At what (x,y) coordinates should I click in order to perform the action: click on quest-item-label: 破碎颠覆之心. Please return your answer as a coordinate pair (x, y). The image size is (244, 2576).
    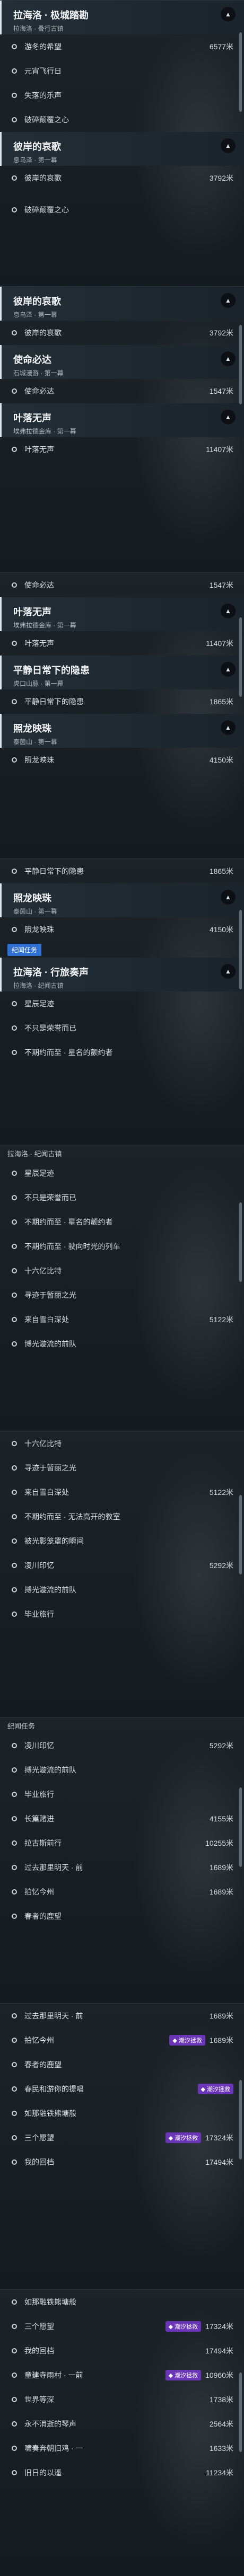
    Looking at the image, I should click on (47, 120).